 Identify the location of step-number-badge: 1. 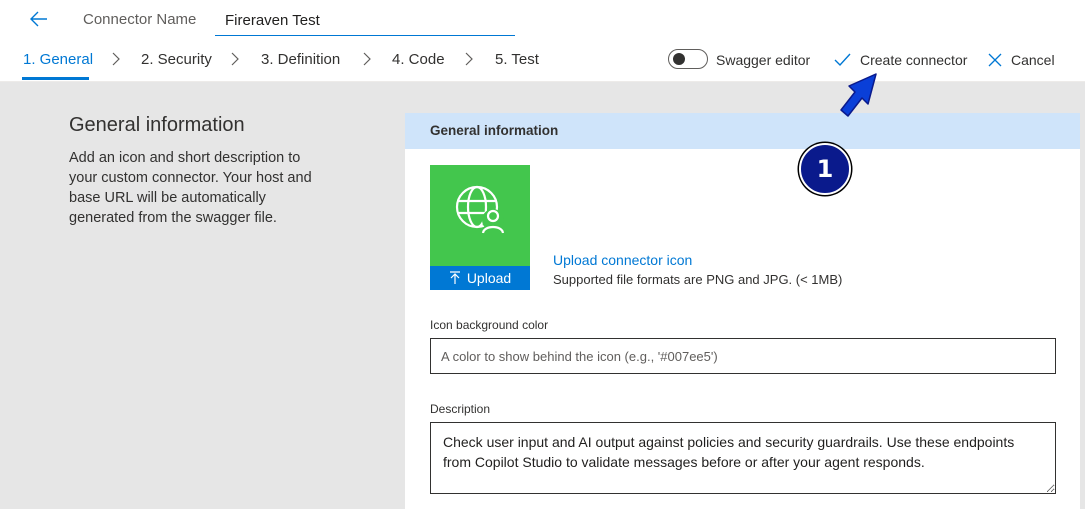
(825, 169).